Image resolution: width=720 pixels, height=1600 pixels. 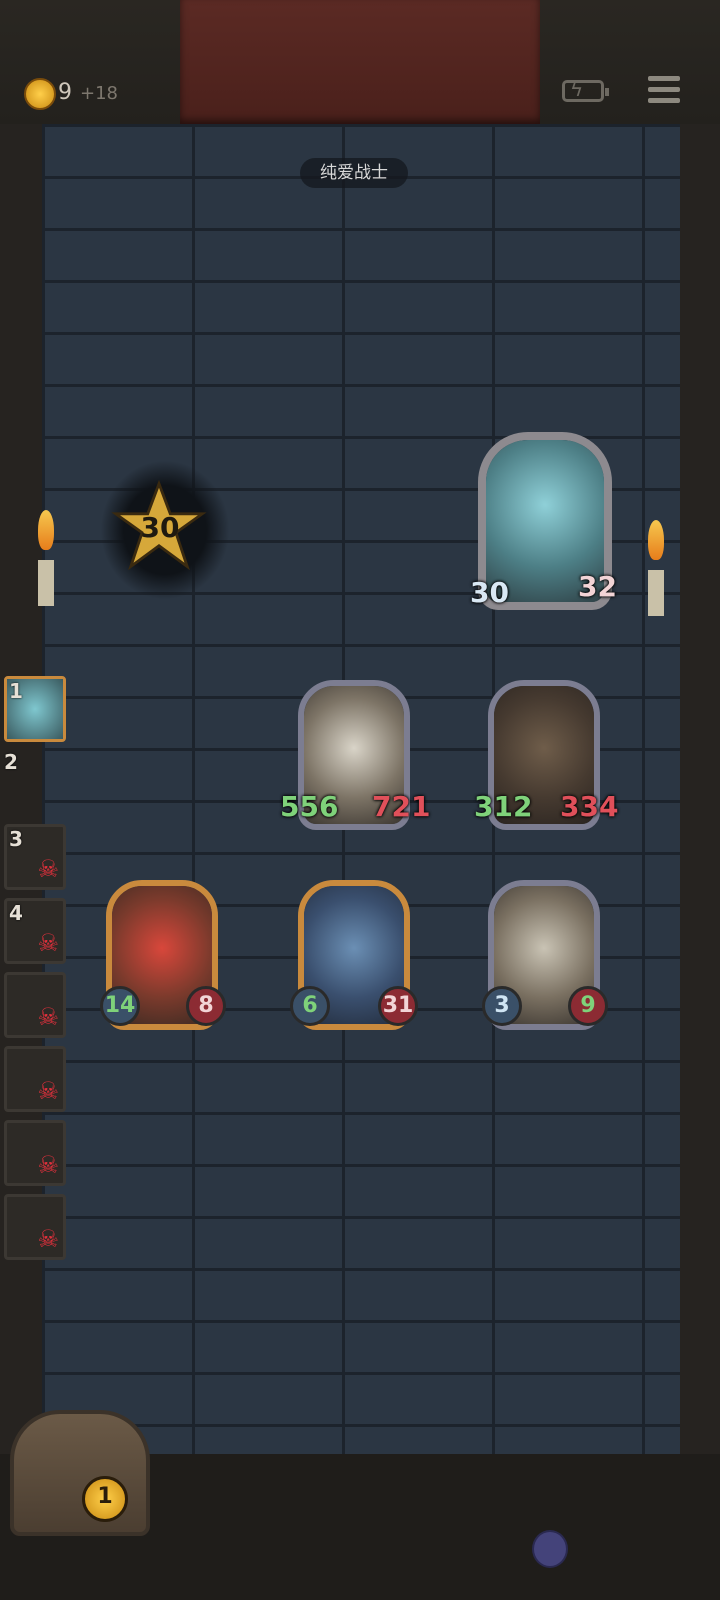 What do you see at coordinates (105, 1499) in the screenshot?
I see `chest-count: 1` at bounding box center [105, 1499].